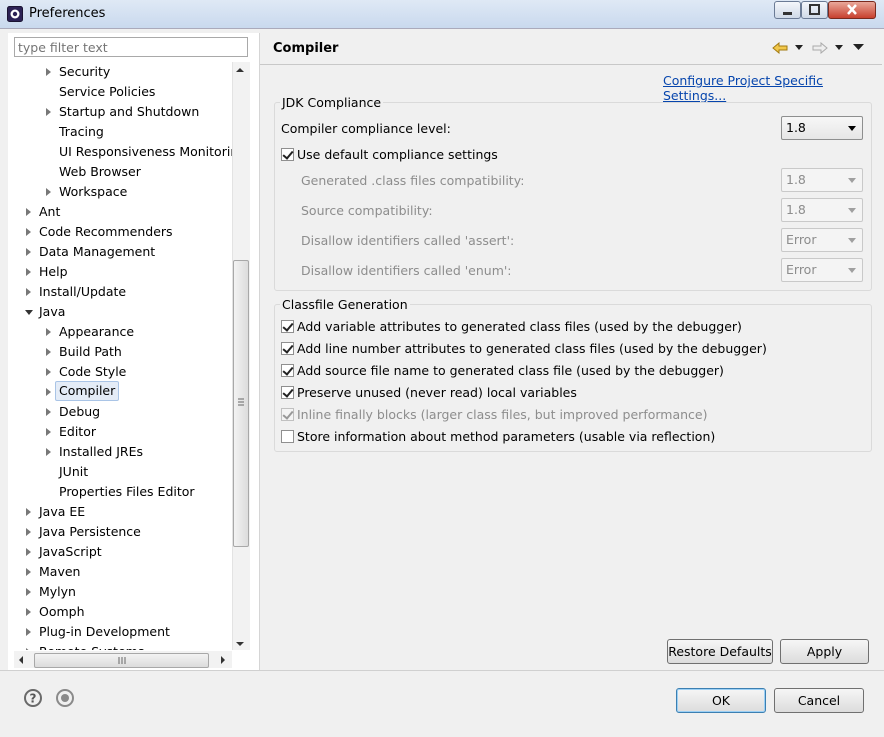  What do you see at coordinates (287, 154) in the screenshot?
I see `use-default-compliance-checkbox` at bounding box center [287, 154].